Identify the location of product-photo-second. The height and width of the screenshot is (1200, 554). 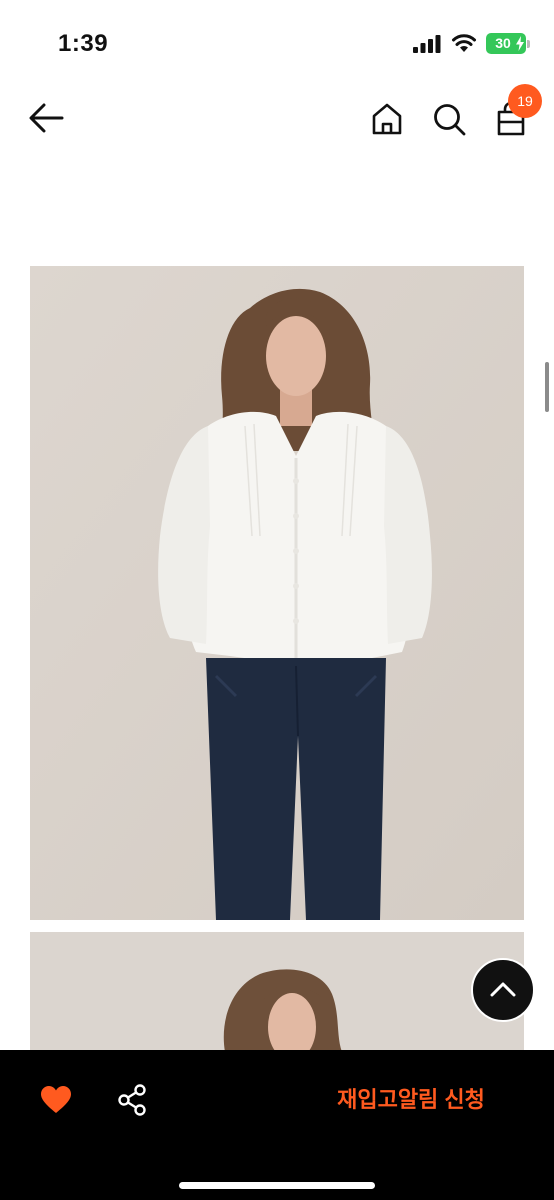
(277, 992).